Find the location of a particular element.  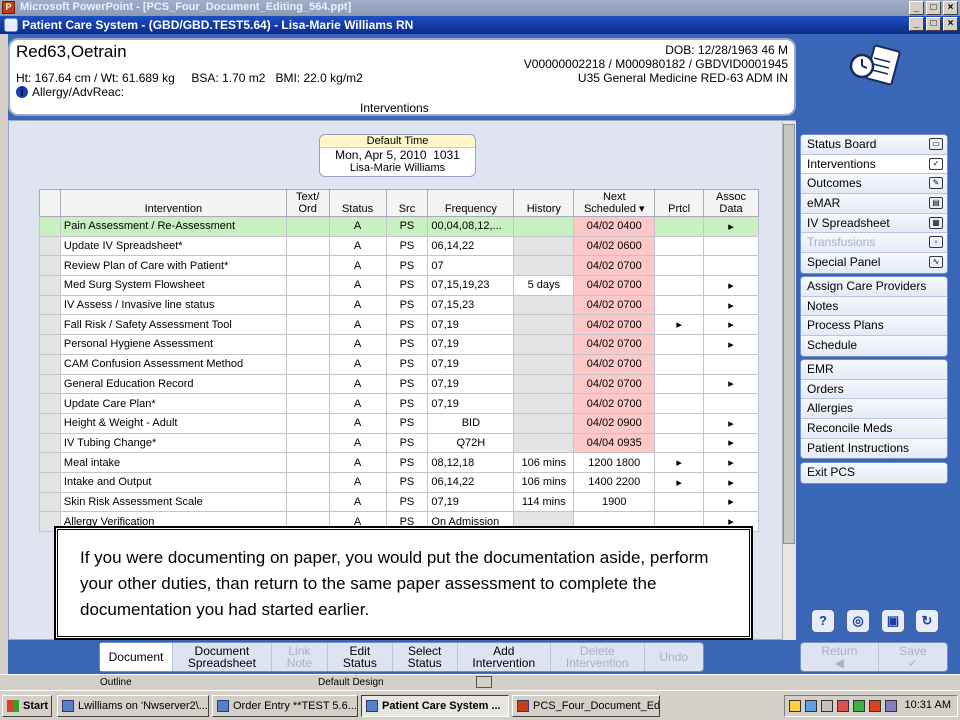

frequency-cell: BID is located at coordinates (471, 423).